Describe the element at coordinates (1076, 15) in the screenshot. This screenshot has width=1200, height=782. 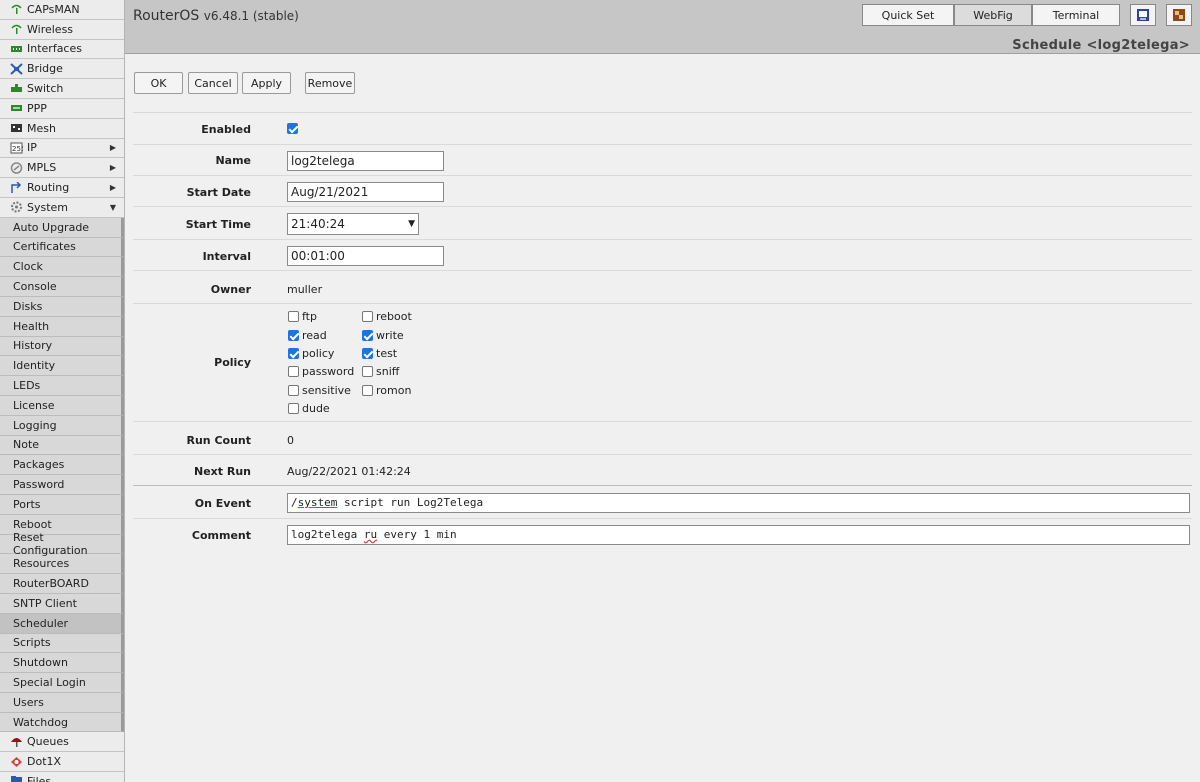
I see `terminal-button: Terminal` at that location.